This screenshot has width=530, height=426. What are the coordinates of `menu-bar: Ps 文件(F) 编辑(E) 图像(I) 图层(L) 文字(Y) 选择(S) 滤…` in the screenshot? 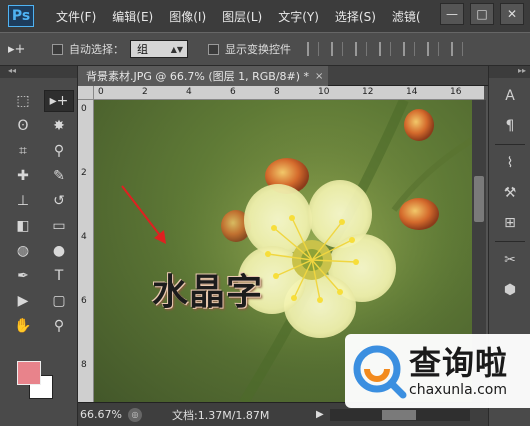 It's located at (265, 16).